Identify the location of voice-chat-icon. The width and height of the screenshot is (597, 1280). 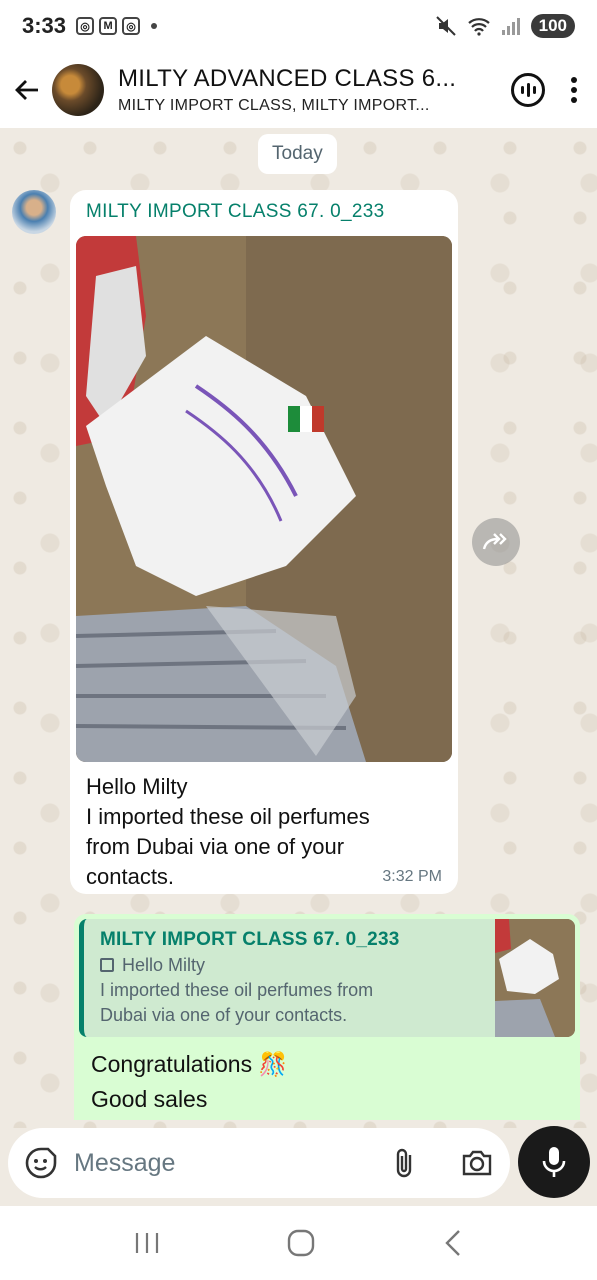
(528, 90).